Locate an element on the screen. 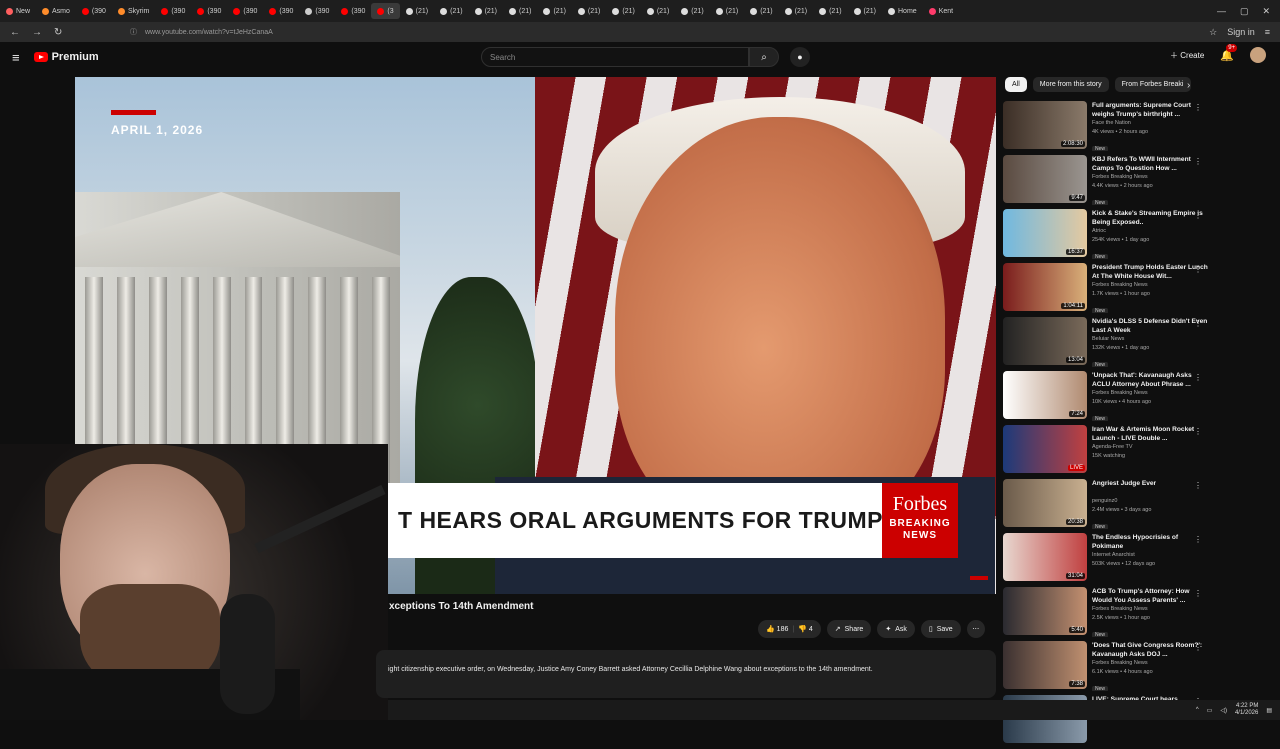  avatar is located at coordinates (1258, 55).